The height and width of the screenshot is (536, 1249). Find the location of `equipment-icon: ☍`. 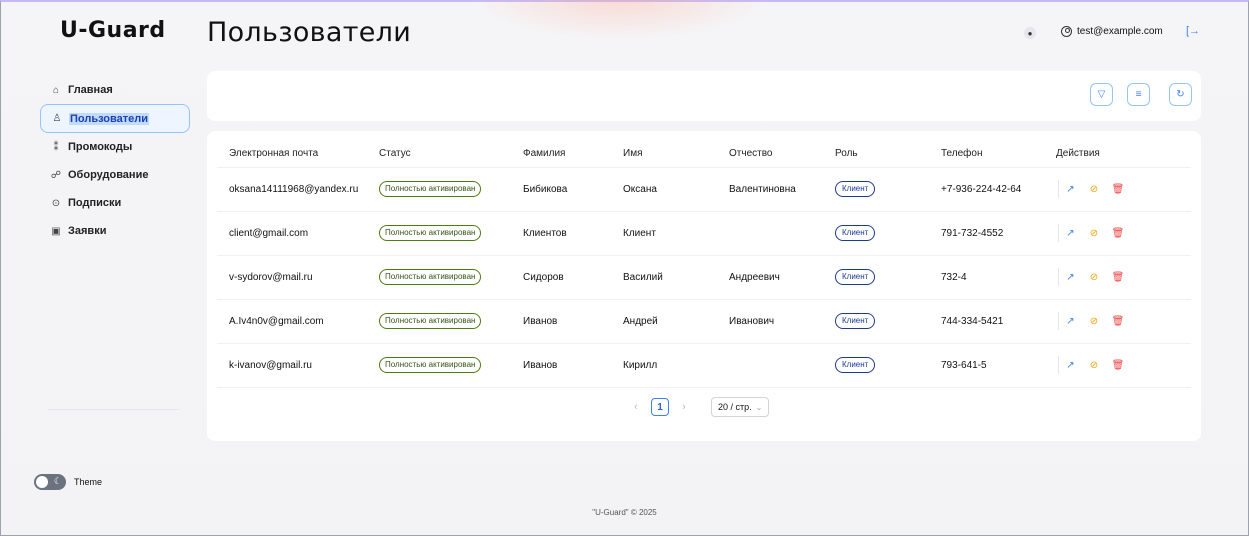

equipment-icon: ☍ is located at coordinates (56, 175).